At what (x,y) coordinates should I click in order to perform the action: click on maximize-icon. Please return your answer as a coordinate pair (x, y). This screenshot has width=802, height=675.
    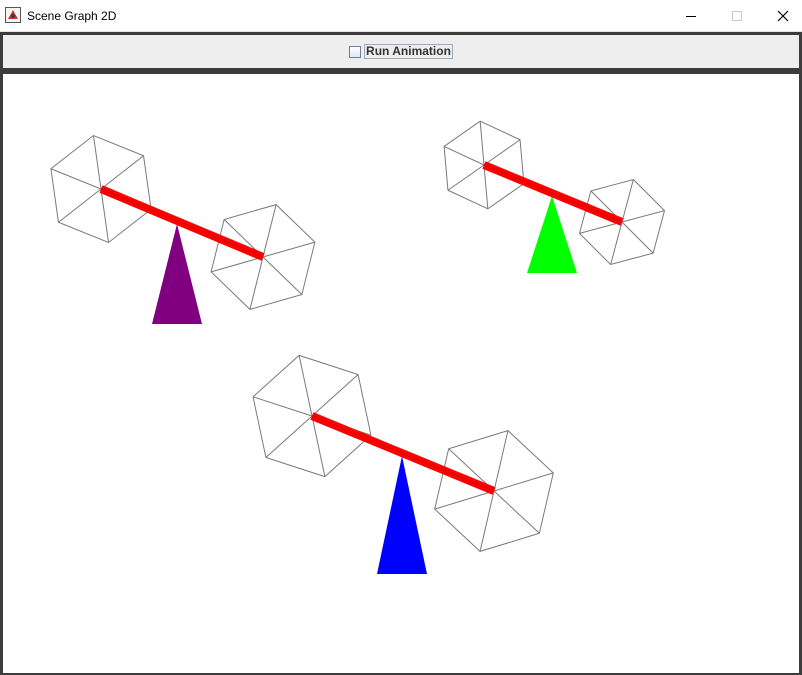
    Looking at the image, I should click on (737, 15).